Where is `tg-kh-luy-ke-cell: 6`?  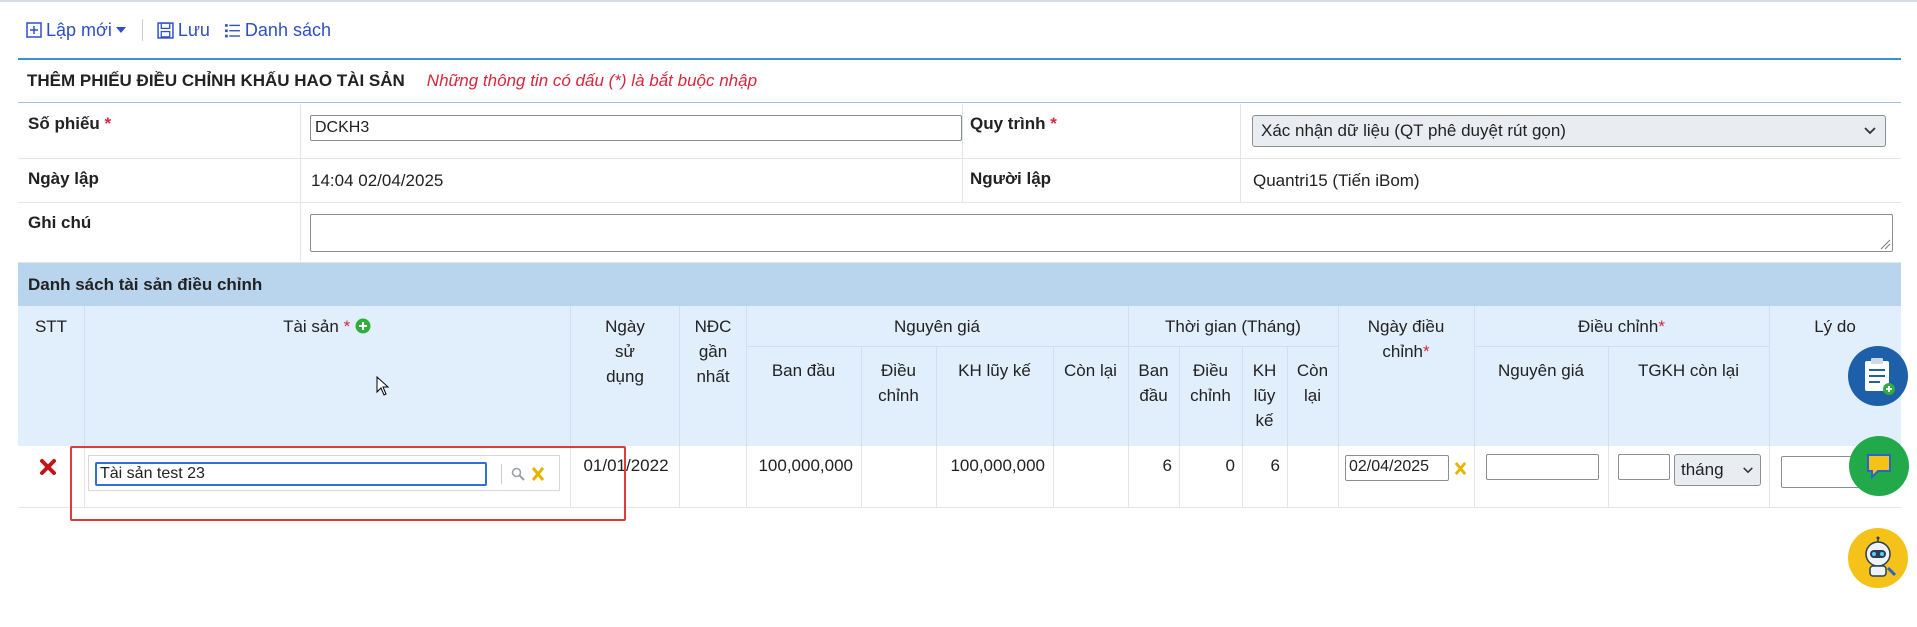 tg-kh-luy-ke-cell: 6 is located at coordinates (1275, 465).